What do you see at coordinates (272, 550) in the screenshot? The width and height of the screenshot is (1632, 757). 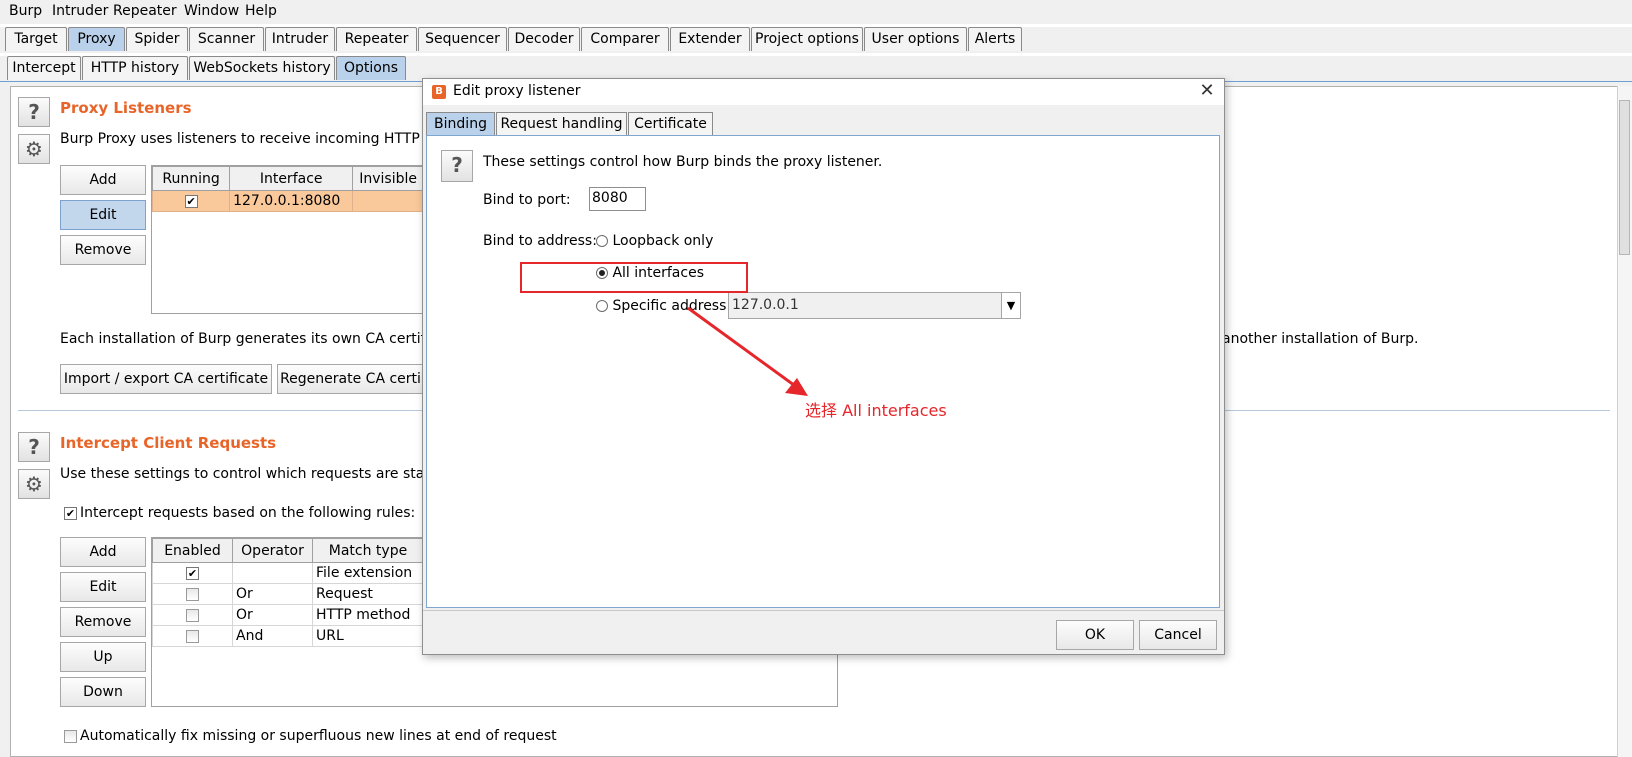 I see `col-operator: Operator` at bounding box center [272, 550].